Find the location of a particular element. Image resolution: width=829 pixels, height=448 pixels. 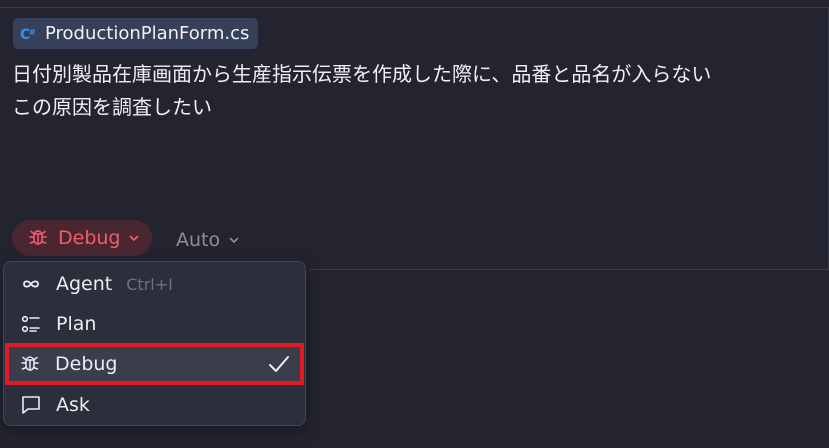

menu-item-label: Agent is located at coordinates (84, 284).